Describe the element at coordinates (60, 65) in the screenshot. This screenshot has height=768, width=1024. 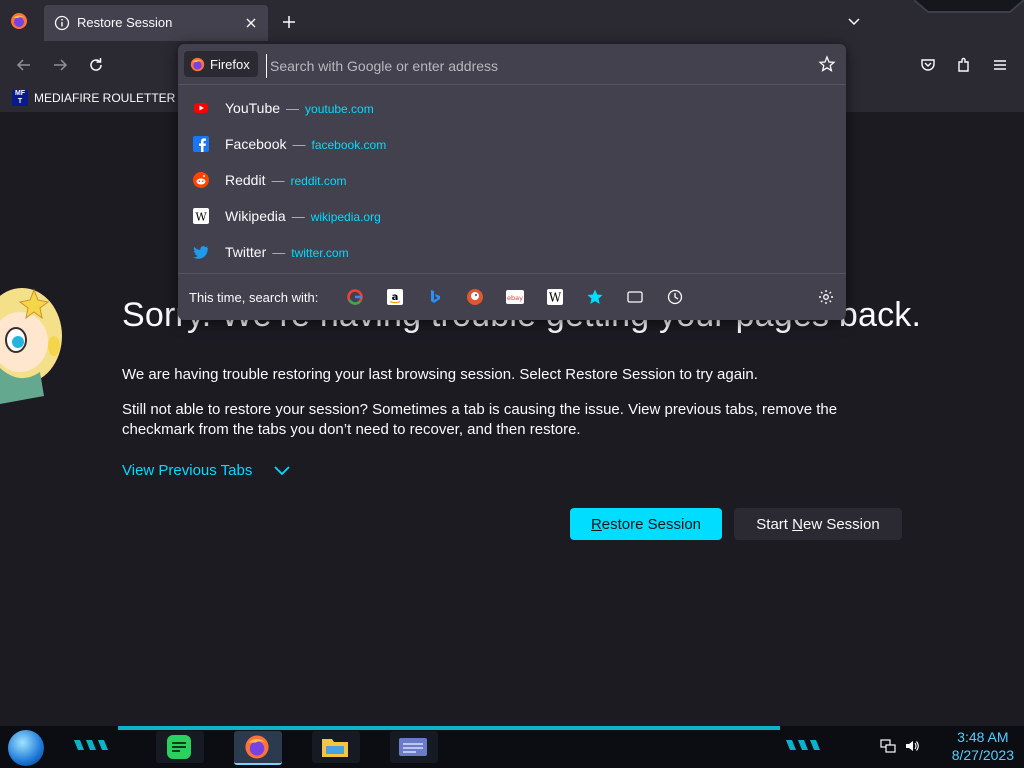
I see `forward-arrow-icon` at that location.